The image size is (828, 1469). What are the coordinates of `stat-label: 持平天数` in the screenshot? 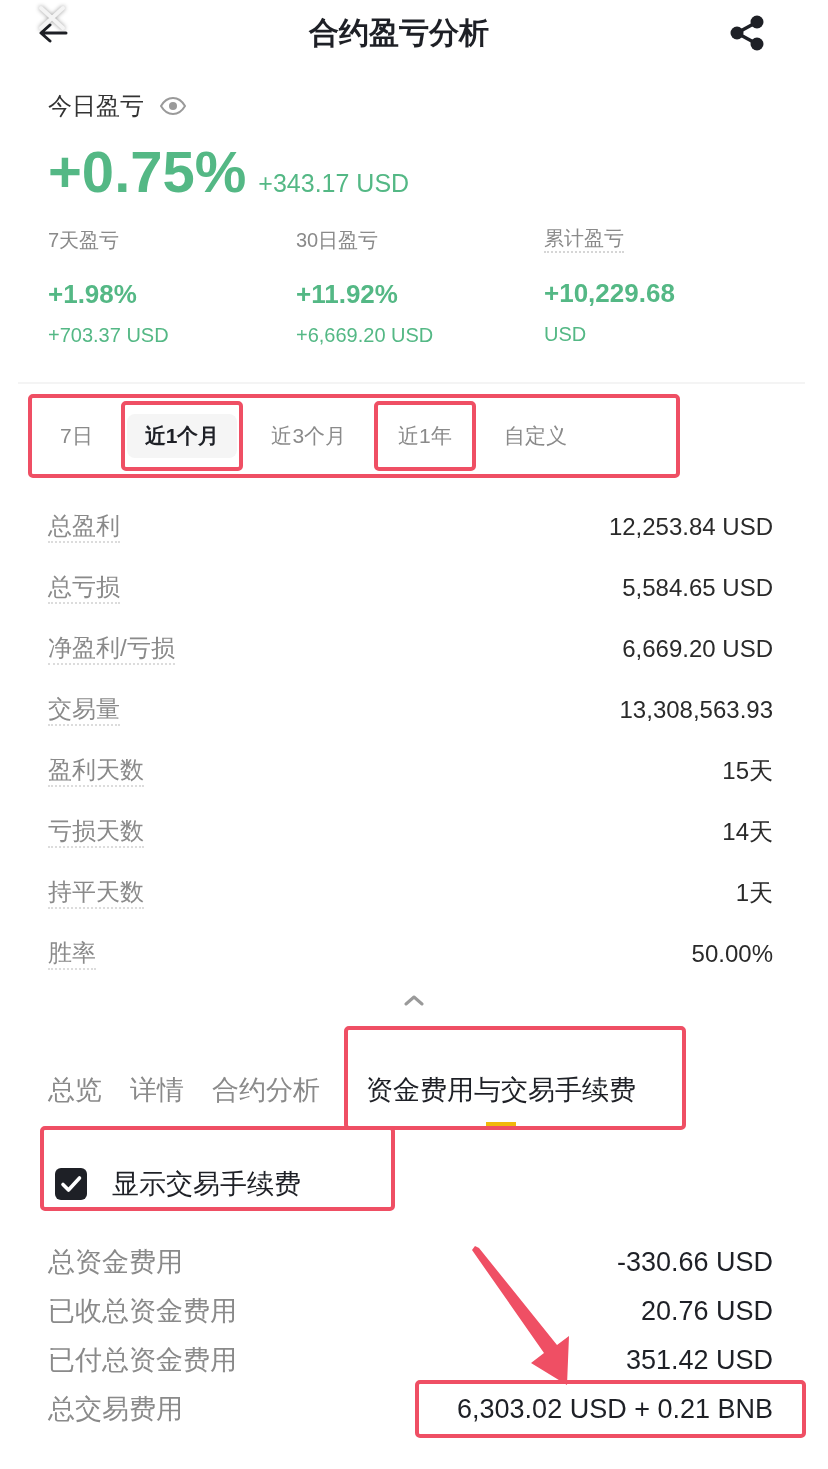 It's located at (96, 892).